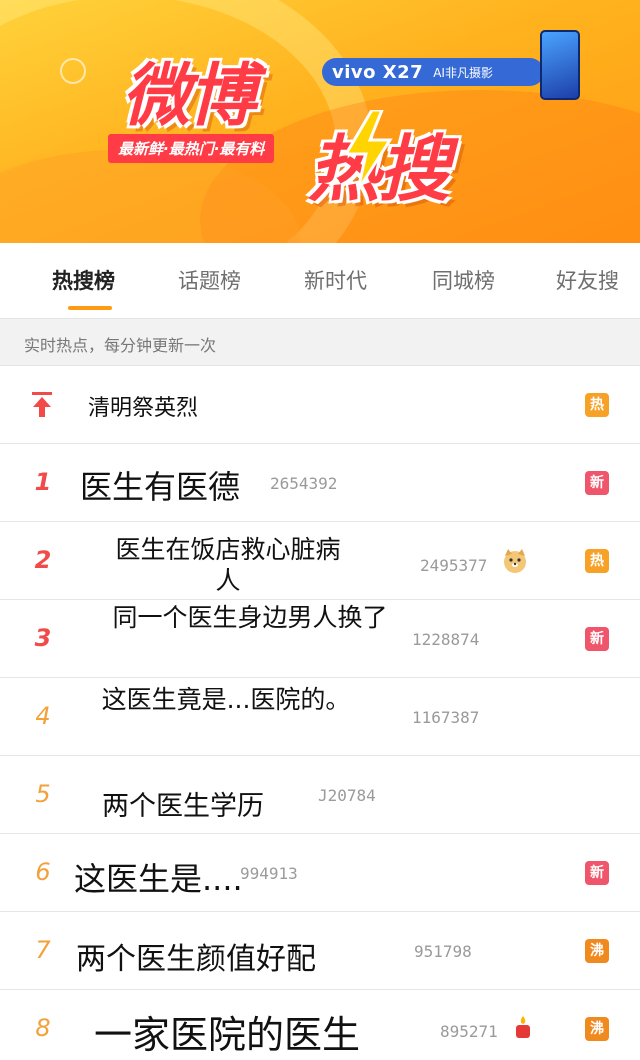  Describe the element at coordinates (43, 872) in the screenshot. I see `rank-number: 6` at that location.